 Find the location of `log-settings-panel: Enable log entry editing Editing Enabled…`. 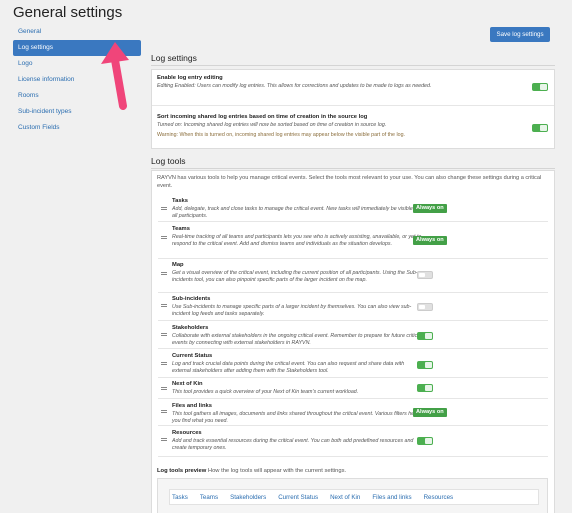

log-settings-panel: Enable log entry editing Editing Enabled… is located at coordinates (353, 109).